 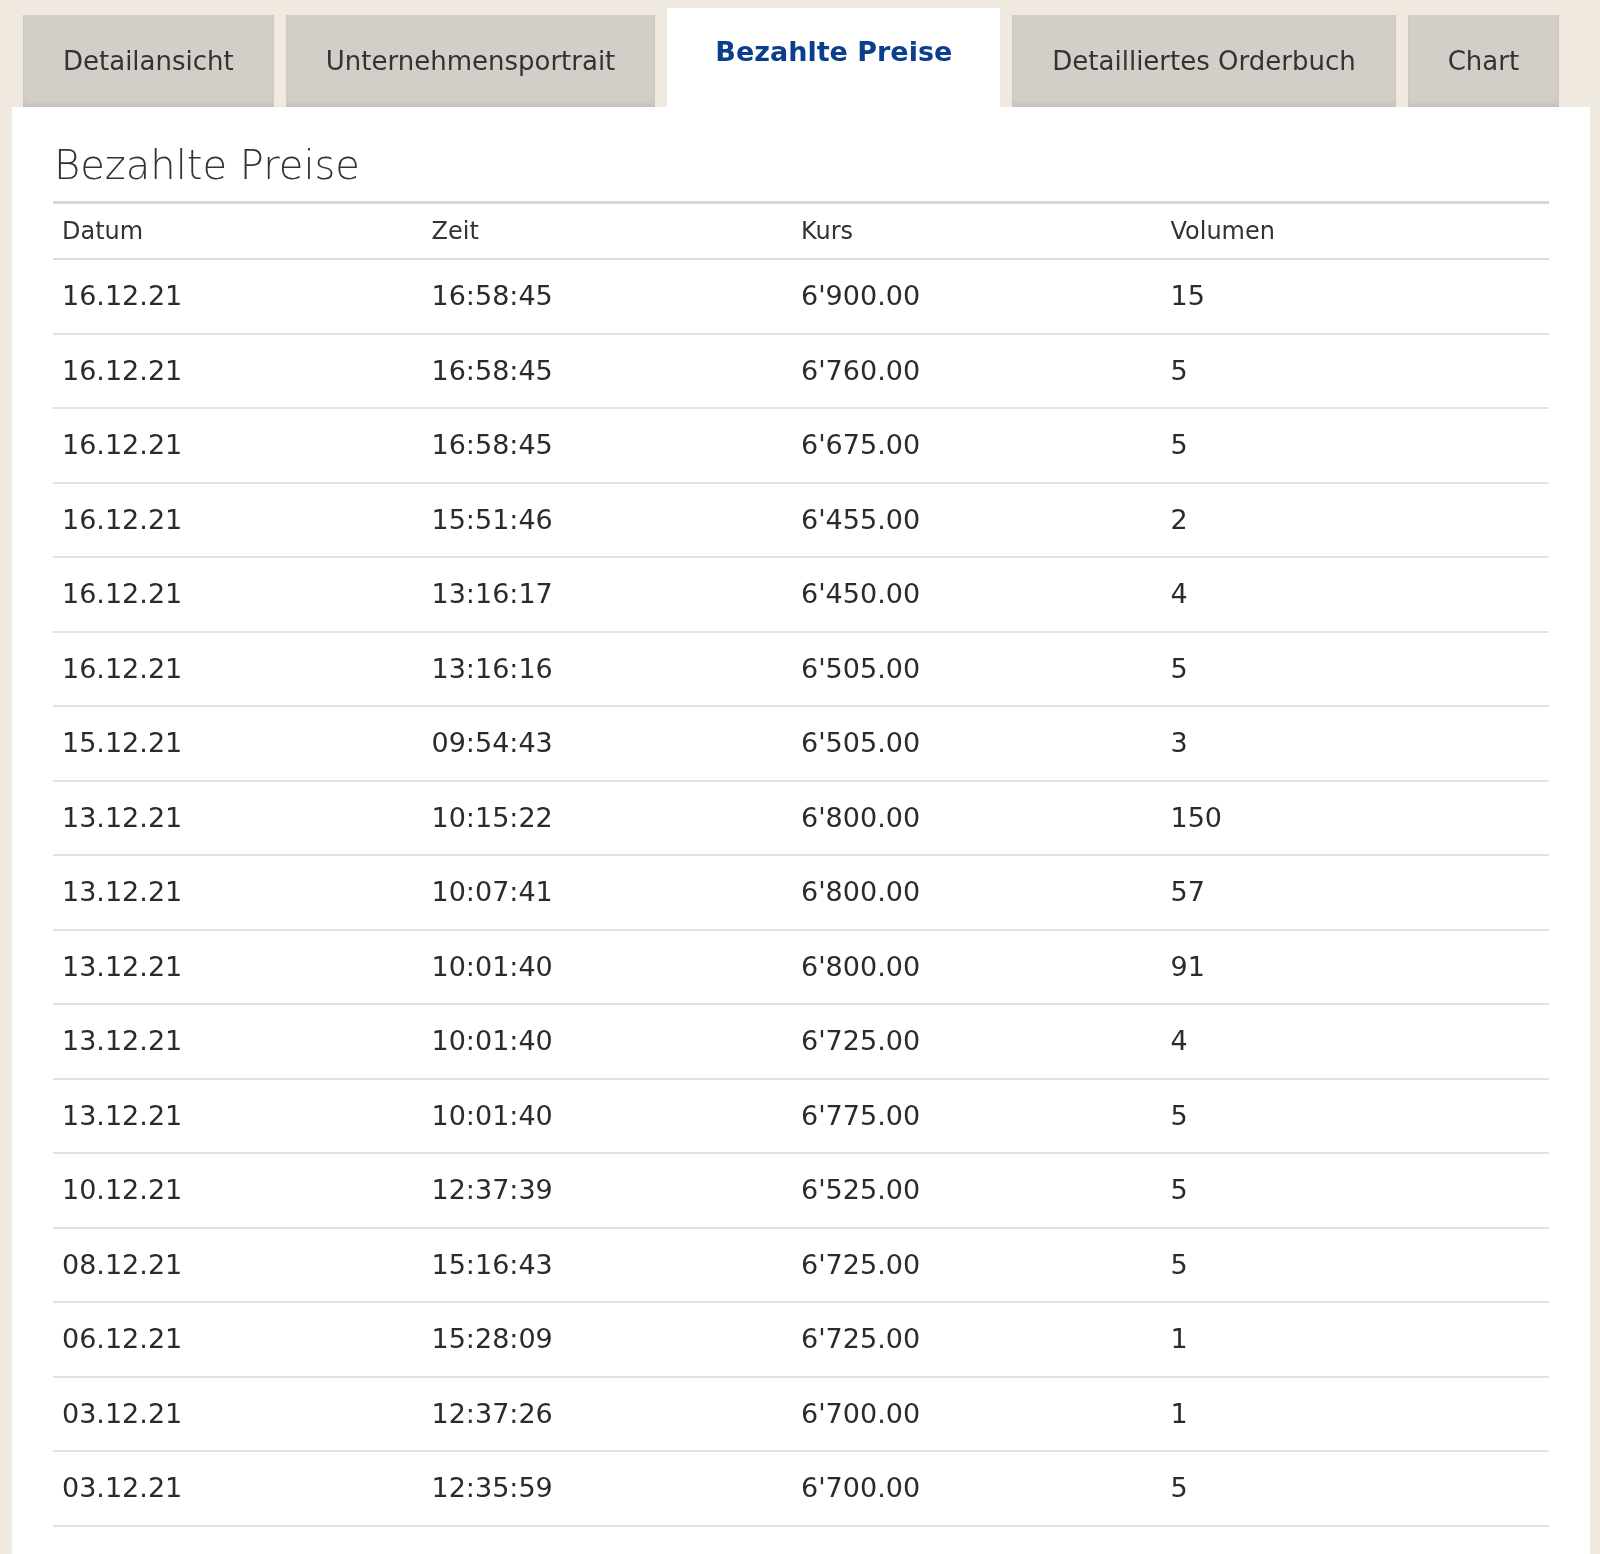 I want to click on tab: Detailansicht, so click(x=148, y=61).